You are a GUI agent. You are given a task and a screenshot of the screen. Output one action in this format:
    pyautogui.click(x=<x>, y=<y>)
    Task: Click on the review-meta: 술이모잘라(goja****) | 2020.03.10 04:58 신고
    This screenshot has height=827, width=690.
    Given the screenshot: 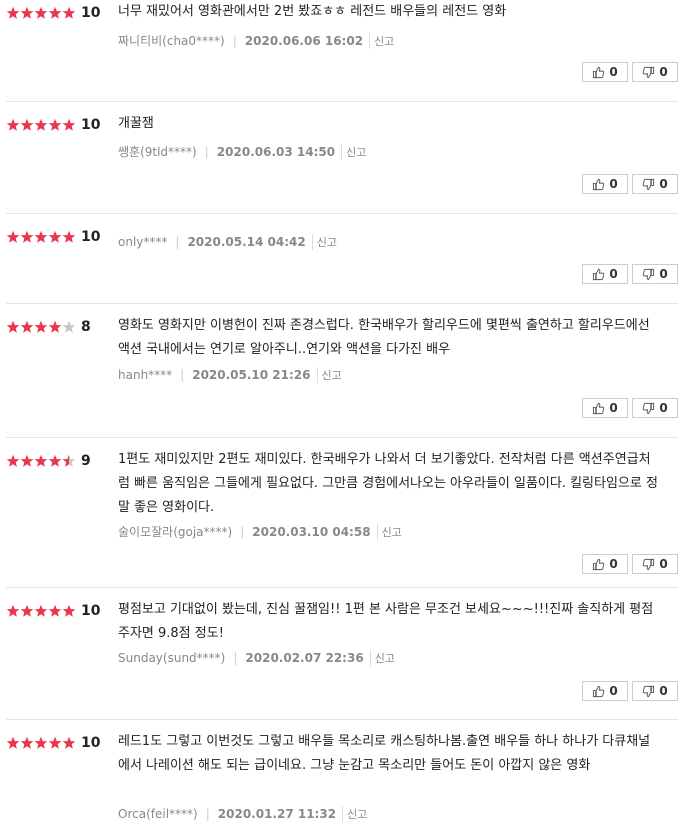 What is the action you would take?
    pyautogui.click(x=260, y=531)
    